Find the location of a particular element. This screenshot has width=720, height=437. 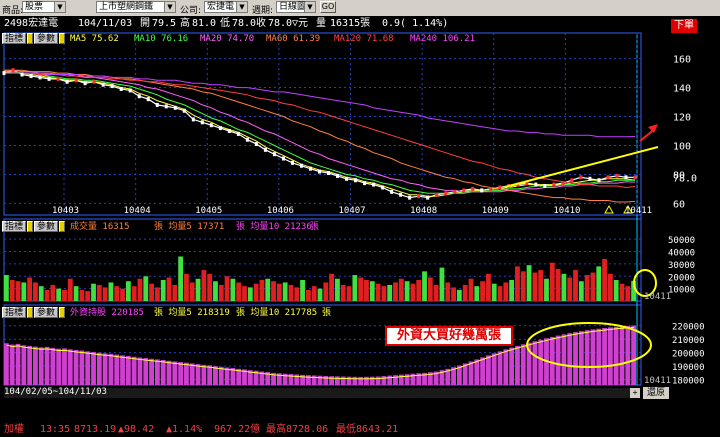

ma20-label: MA20 74.70 is located at coordinates (227, 39).